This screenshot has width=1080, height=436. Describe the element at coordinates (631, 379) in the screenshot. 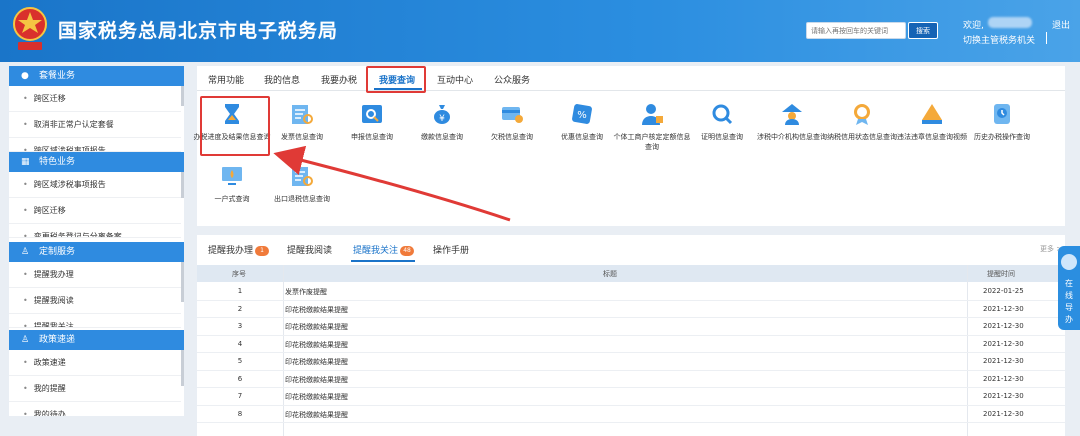

I see `table-row: 6 印花税缴款结果提醒 2021-12-30` at that location.